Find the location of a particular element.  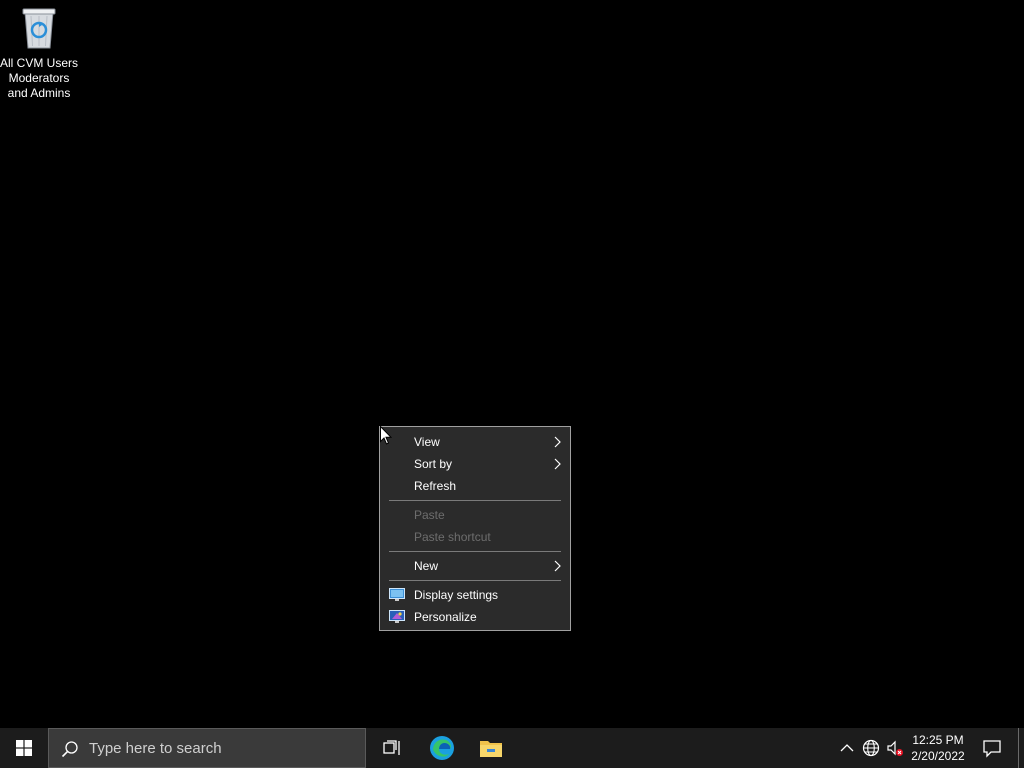

desktop-icon-recycle-bin: All CVM Users Moderators and Admins is located at coordinates (39, 53).